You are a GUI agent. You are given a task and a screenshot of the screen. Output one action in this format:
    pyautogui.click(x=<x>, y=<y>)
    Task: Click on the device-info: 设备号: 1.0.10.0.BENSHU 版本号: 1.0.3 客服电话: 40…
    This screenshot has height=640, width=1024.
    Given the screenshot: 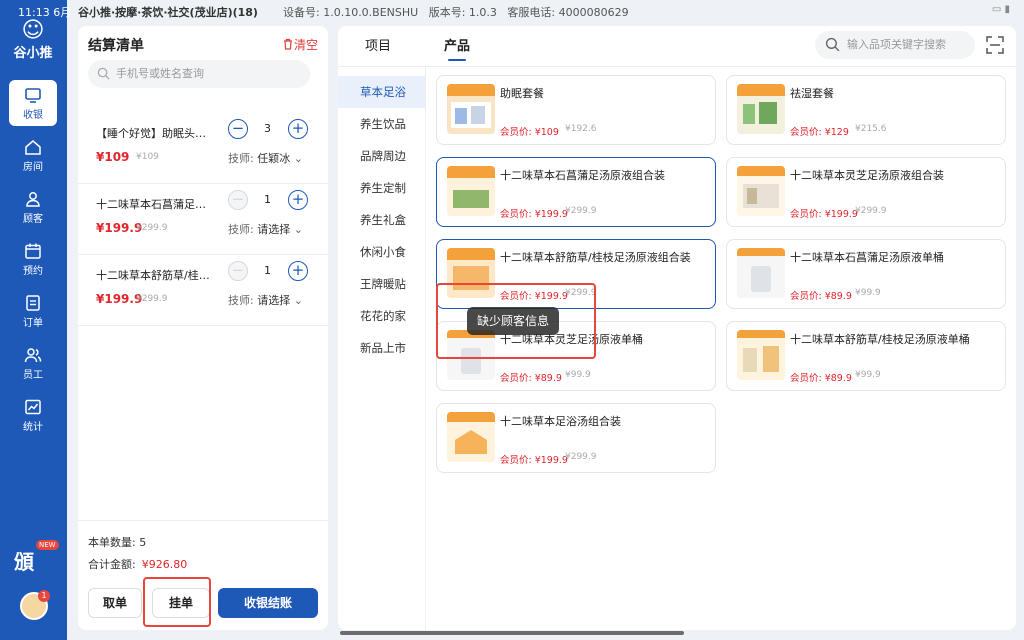 What is the action you would take?
    pyautogui.click(x=456, y=12)
    